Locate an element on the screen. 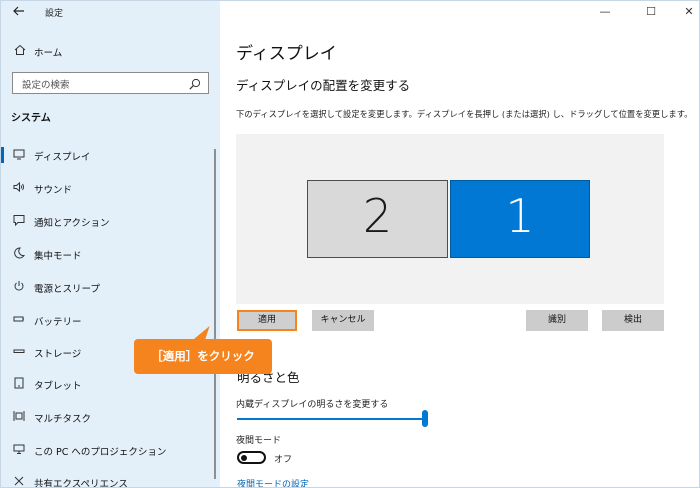  sidebar-item-projection: この PC へのプロジェクション is located at coordinates (110, 450).